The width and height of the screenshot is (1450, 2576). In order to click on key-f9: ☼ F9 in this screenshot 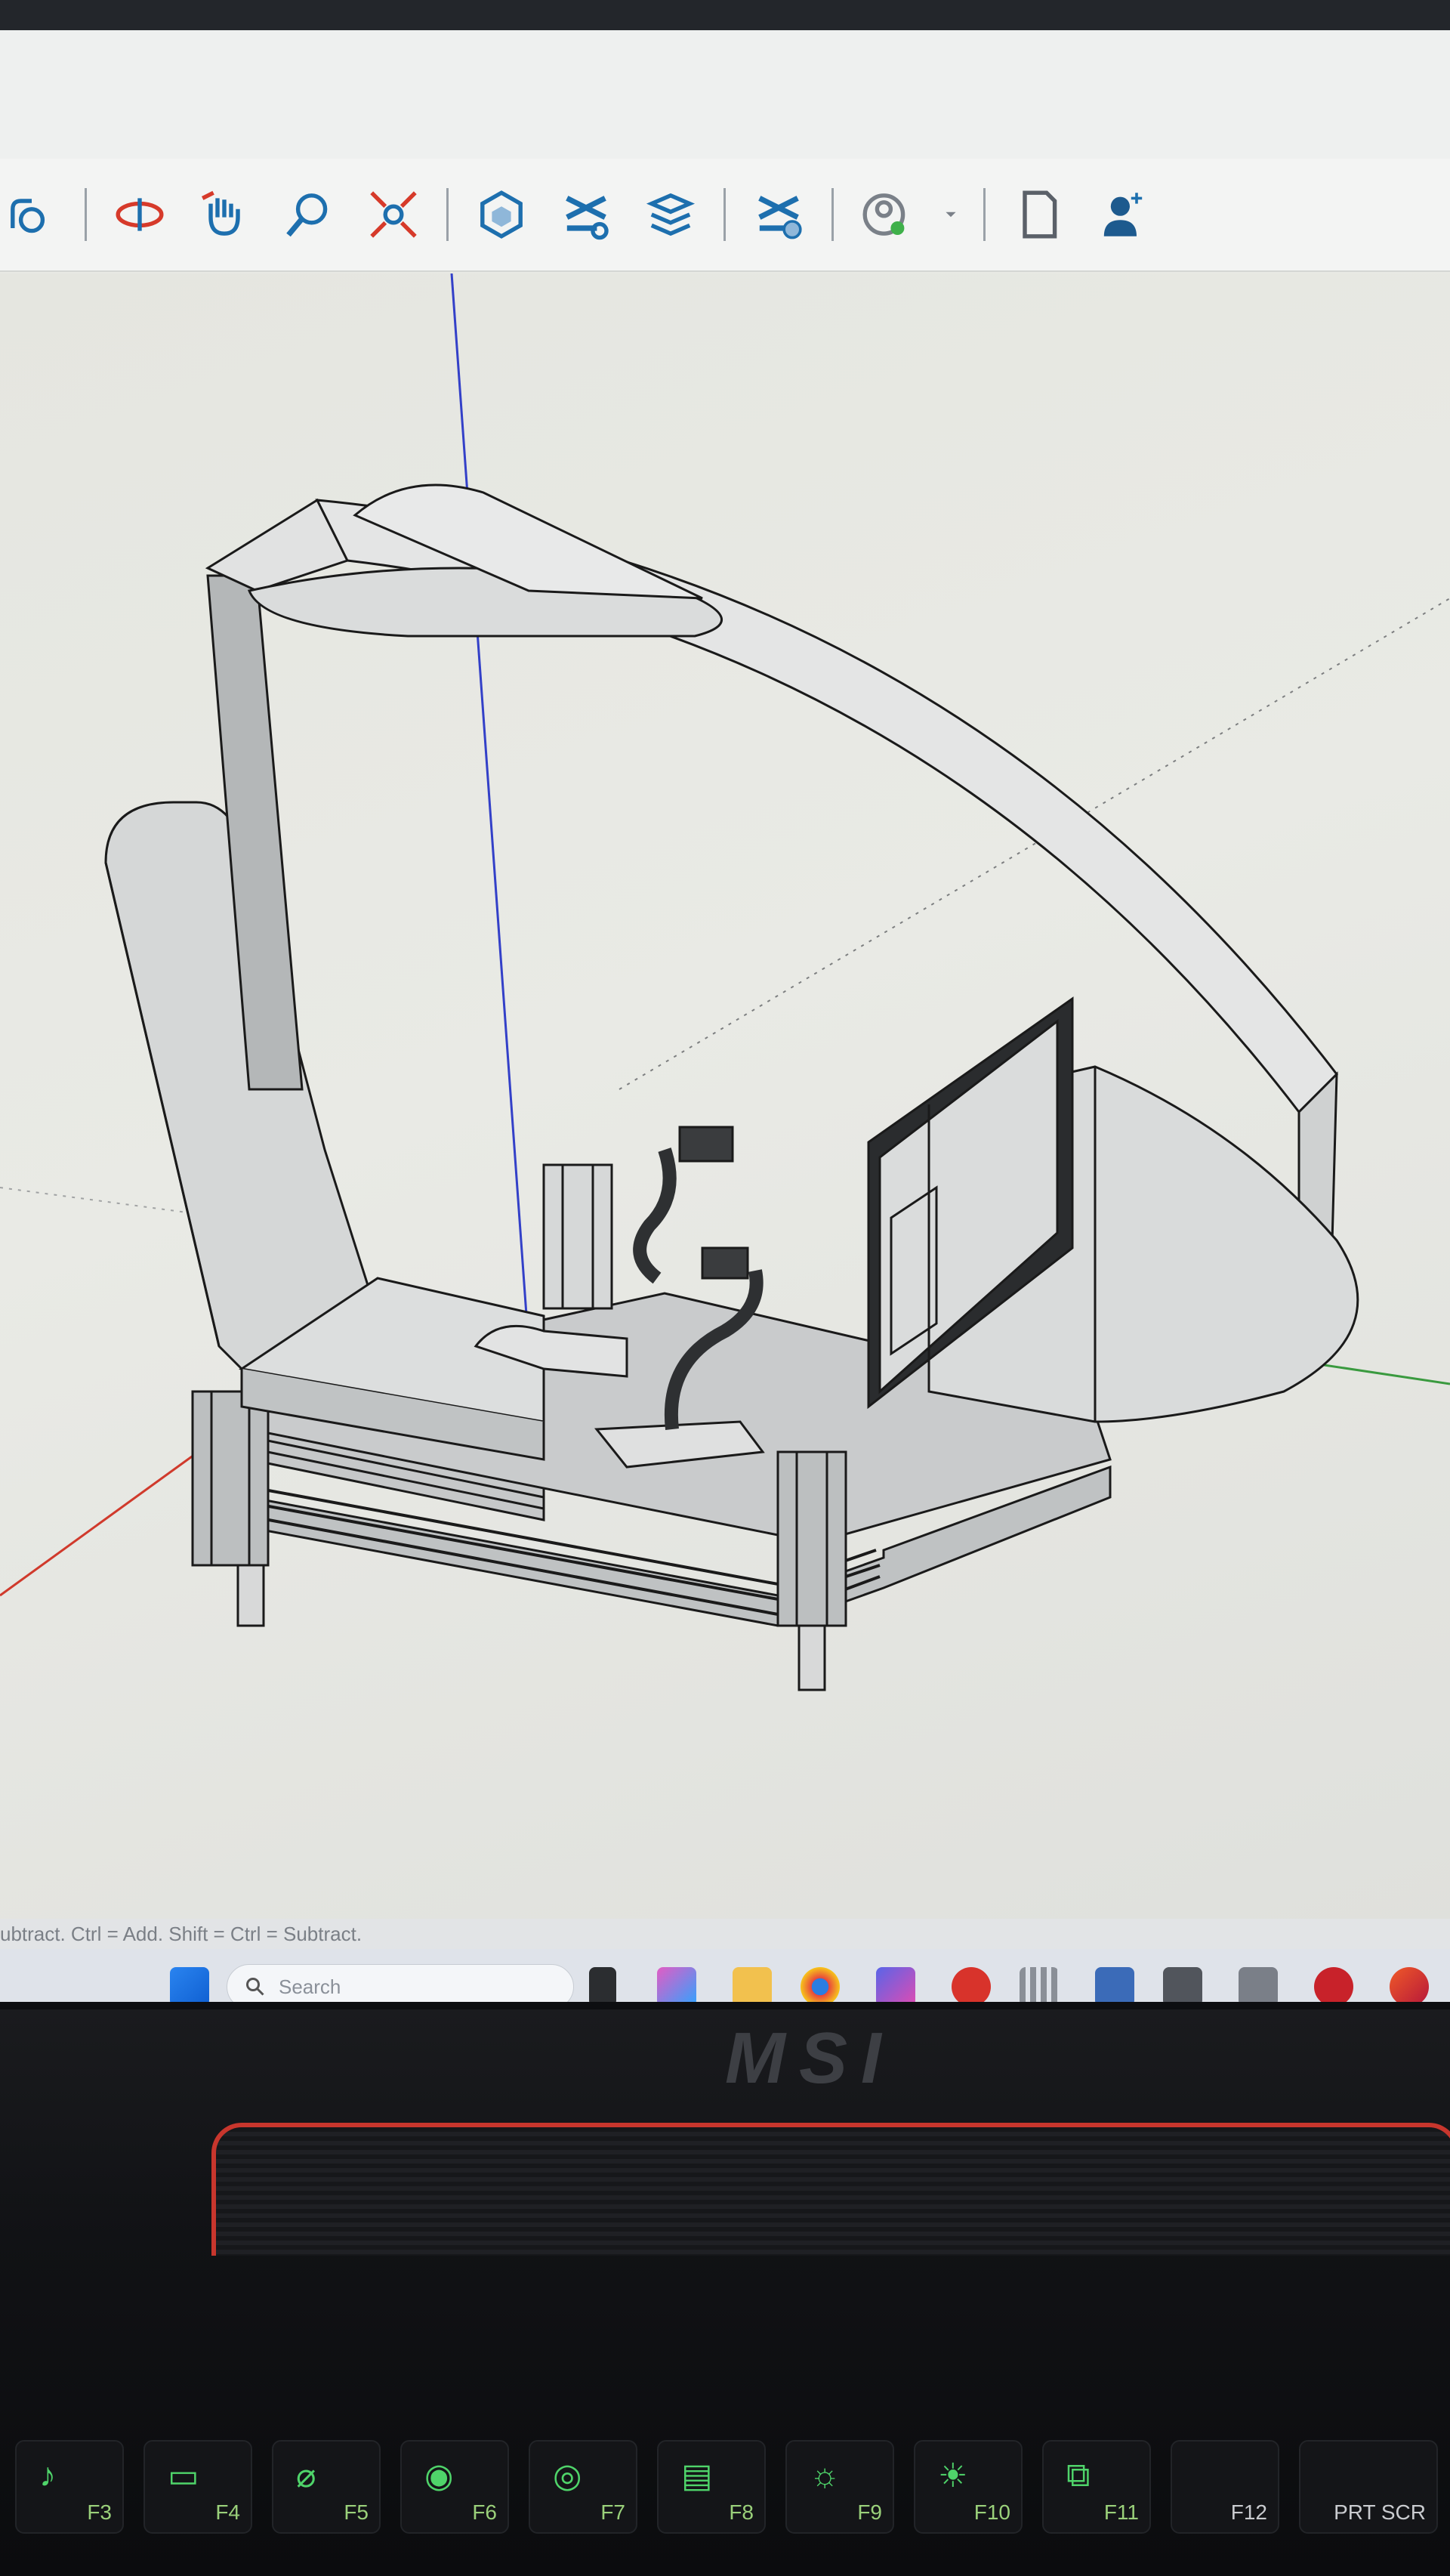, I will do `click(839, 2487)`.